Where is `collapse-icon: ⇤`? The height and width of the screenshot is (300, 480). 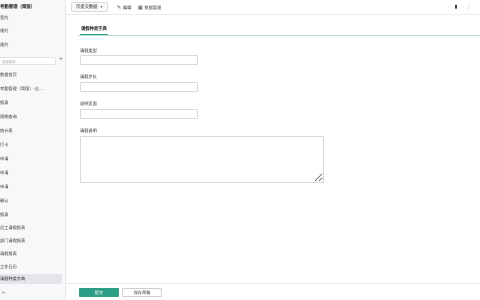 collapse-icon: ⇤ is located at coordinates (4, 293).